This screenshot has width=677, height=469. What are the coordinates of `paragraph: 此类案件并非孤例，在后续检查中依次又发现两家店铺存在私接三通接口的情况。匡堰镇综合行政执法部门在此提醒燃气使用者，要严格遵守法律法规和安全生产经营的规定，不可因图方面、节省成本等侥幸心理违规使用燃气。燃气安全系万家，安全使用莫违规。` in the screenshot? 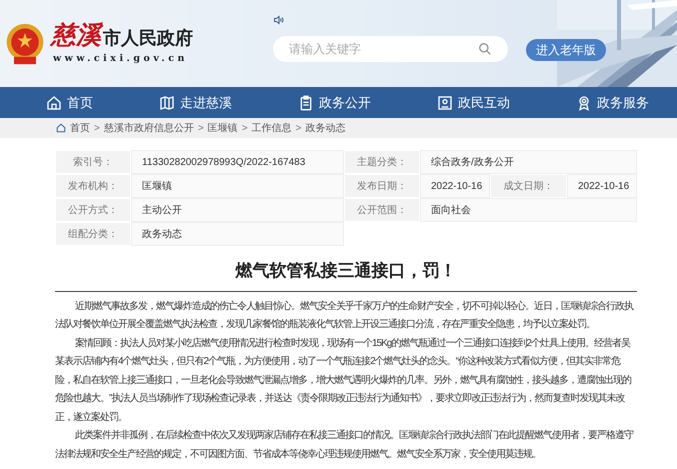 It's located at (344, 445).